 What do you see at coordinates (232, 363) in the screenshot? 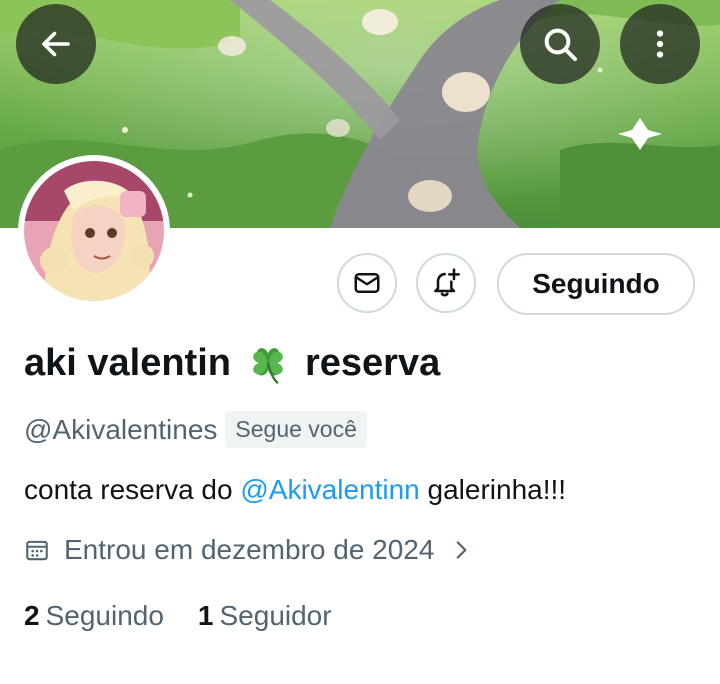
I see `display-name: aki valentin reserva` at bounding box center [232, 363].